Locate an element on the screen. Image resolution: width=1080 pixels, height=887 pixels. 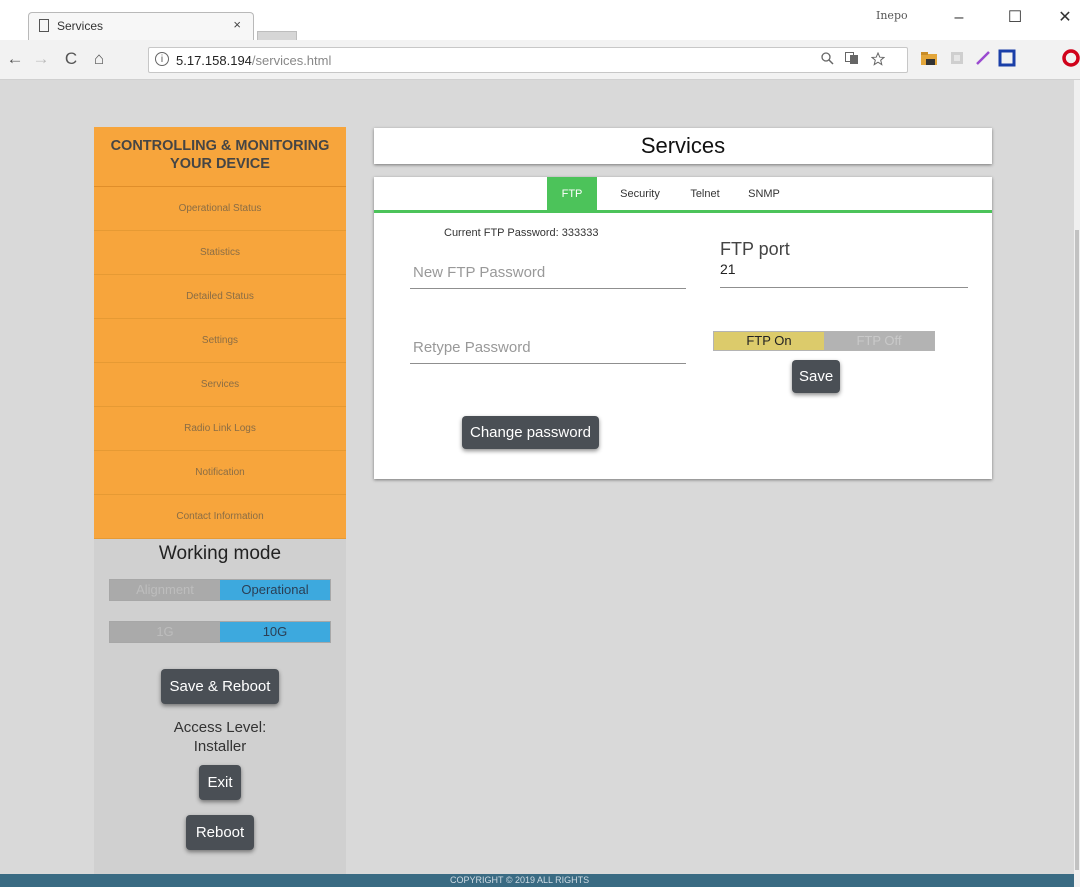
browser-tab: Services × is located at coordinates (141, 26).